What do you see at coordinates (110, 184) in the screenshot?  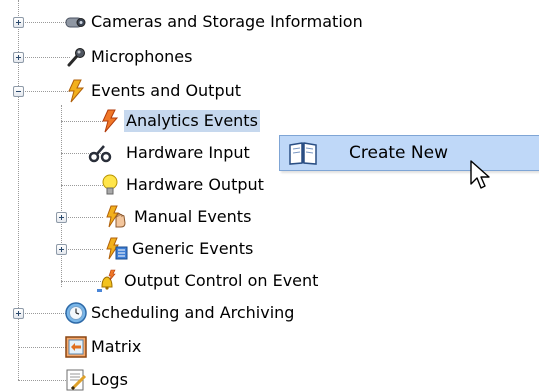 I see `lightbulb-icon` at bounding box center [110, 184].